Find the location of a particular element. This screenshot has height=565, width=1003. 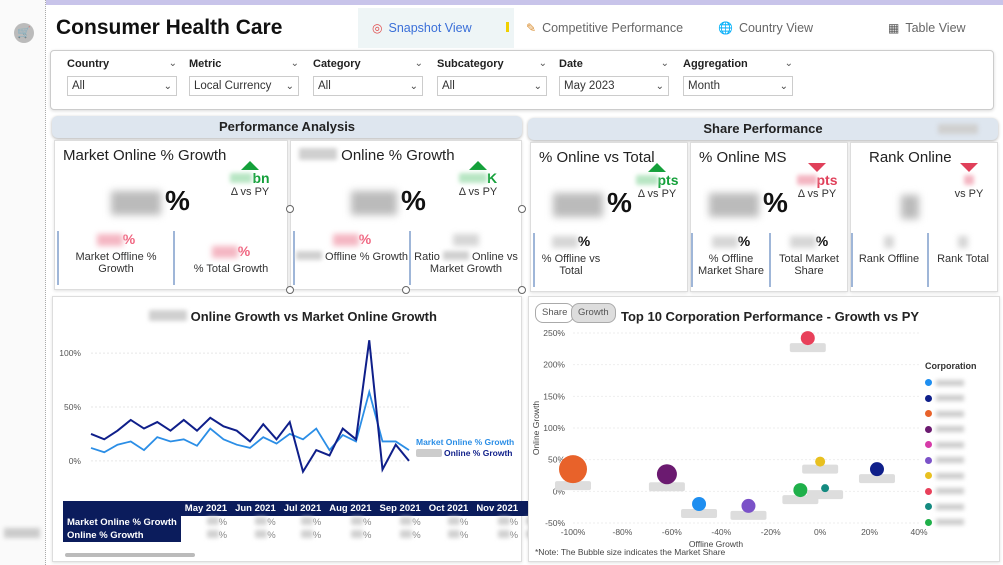

arrow-up-icon is located at coordinates (657, 167).